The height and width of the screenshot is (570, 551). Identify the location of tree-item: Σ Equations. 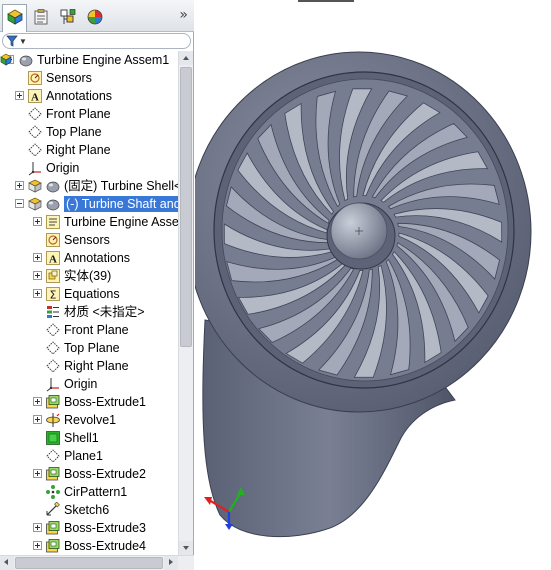
(89, 294).